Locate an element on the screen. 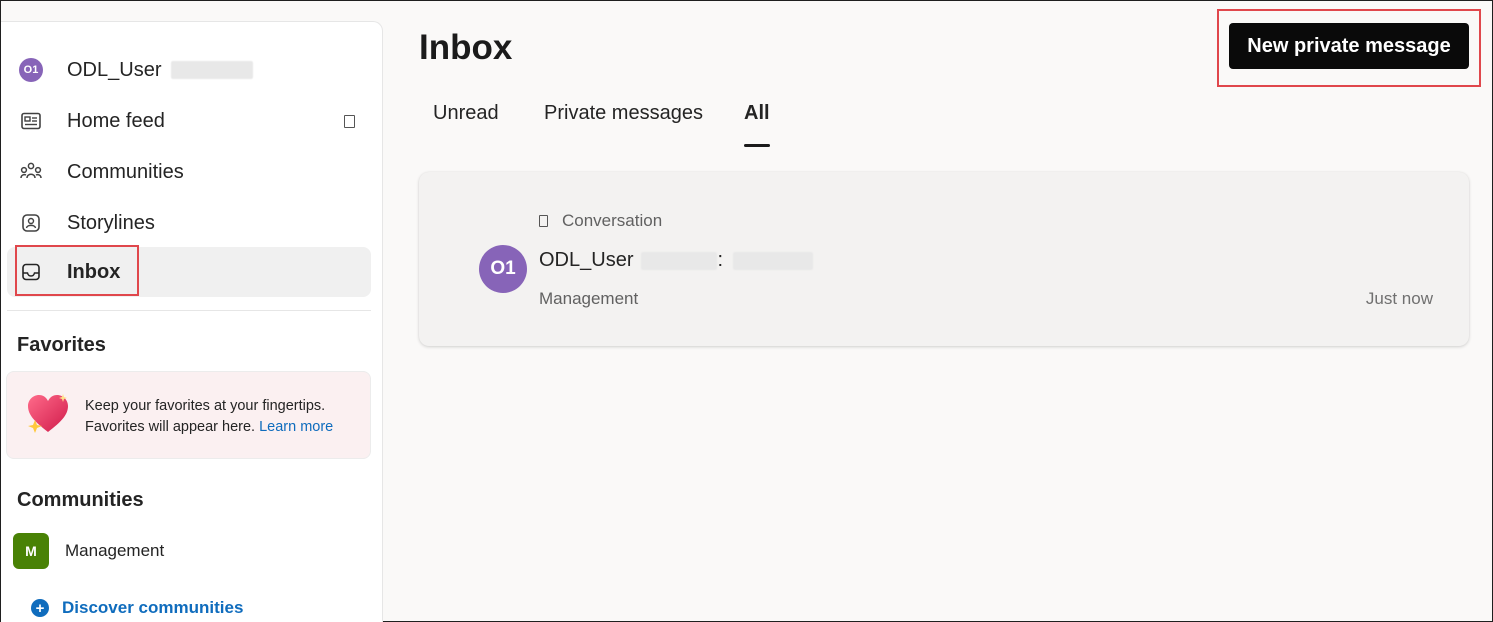 Image resolution: width=1493 pixels, height=622 pixels. sender-avatar: O1 is located at coordinates (503, 269).